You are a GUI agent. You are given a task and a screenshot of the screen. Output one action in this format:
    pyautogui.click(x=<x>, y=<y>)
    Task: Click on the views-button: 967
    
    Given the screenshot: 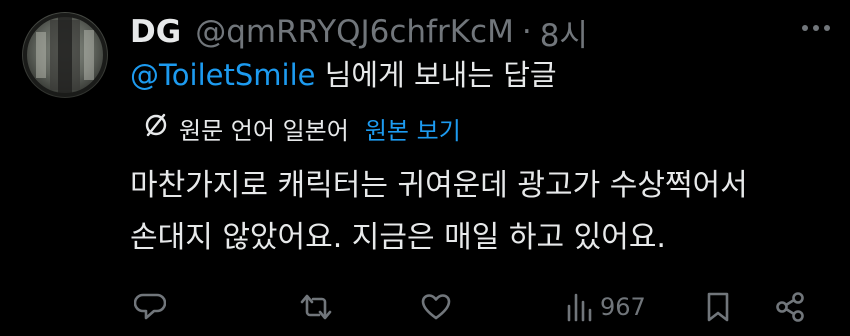 What is the action you would take?
    pyautogui.click(x=606, y=307)
    